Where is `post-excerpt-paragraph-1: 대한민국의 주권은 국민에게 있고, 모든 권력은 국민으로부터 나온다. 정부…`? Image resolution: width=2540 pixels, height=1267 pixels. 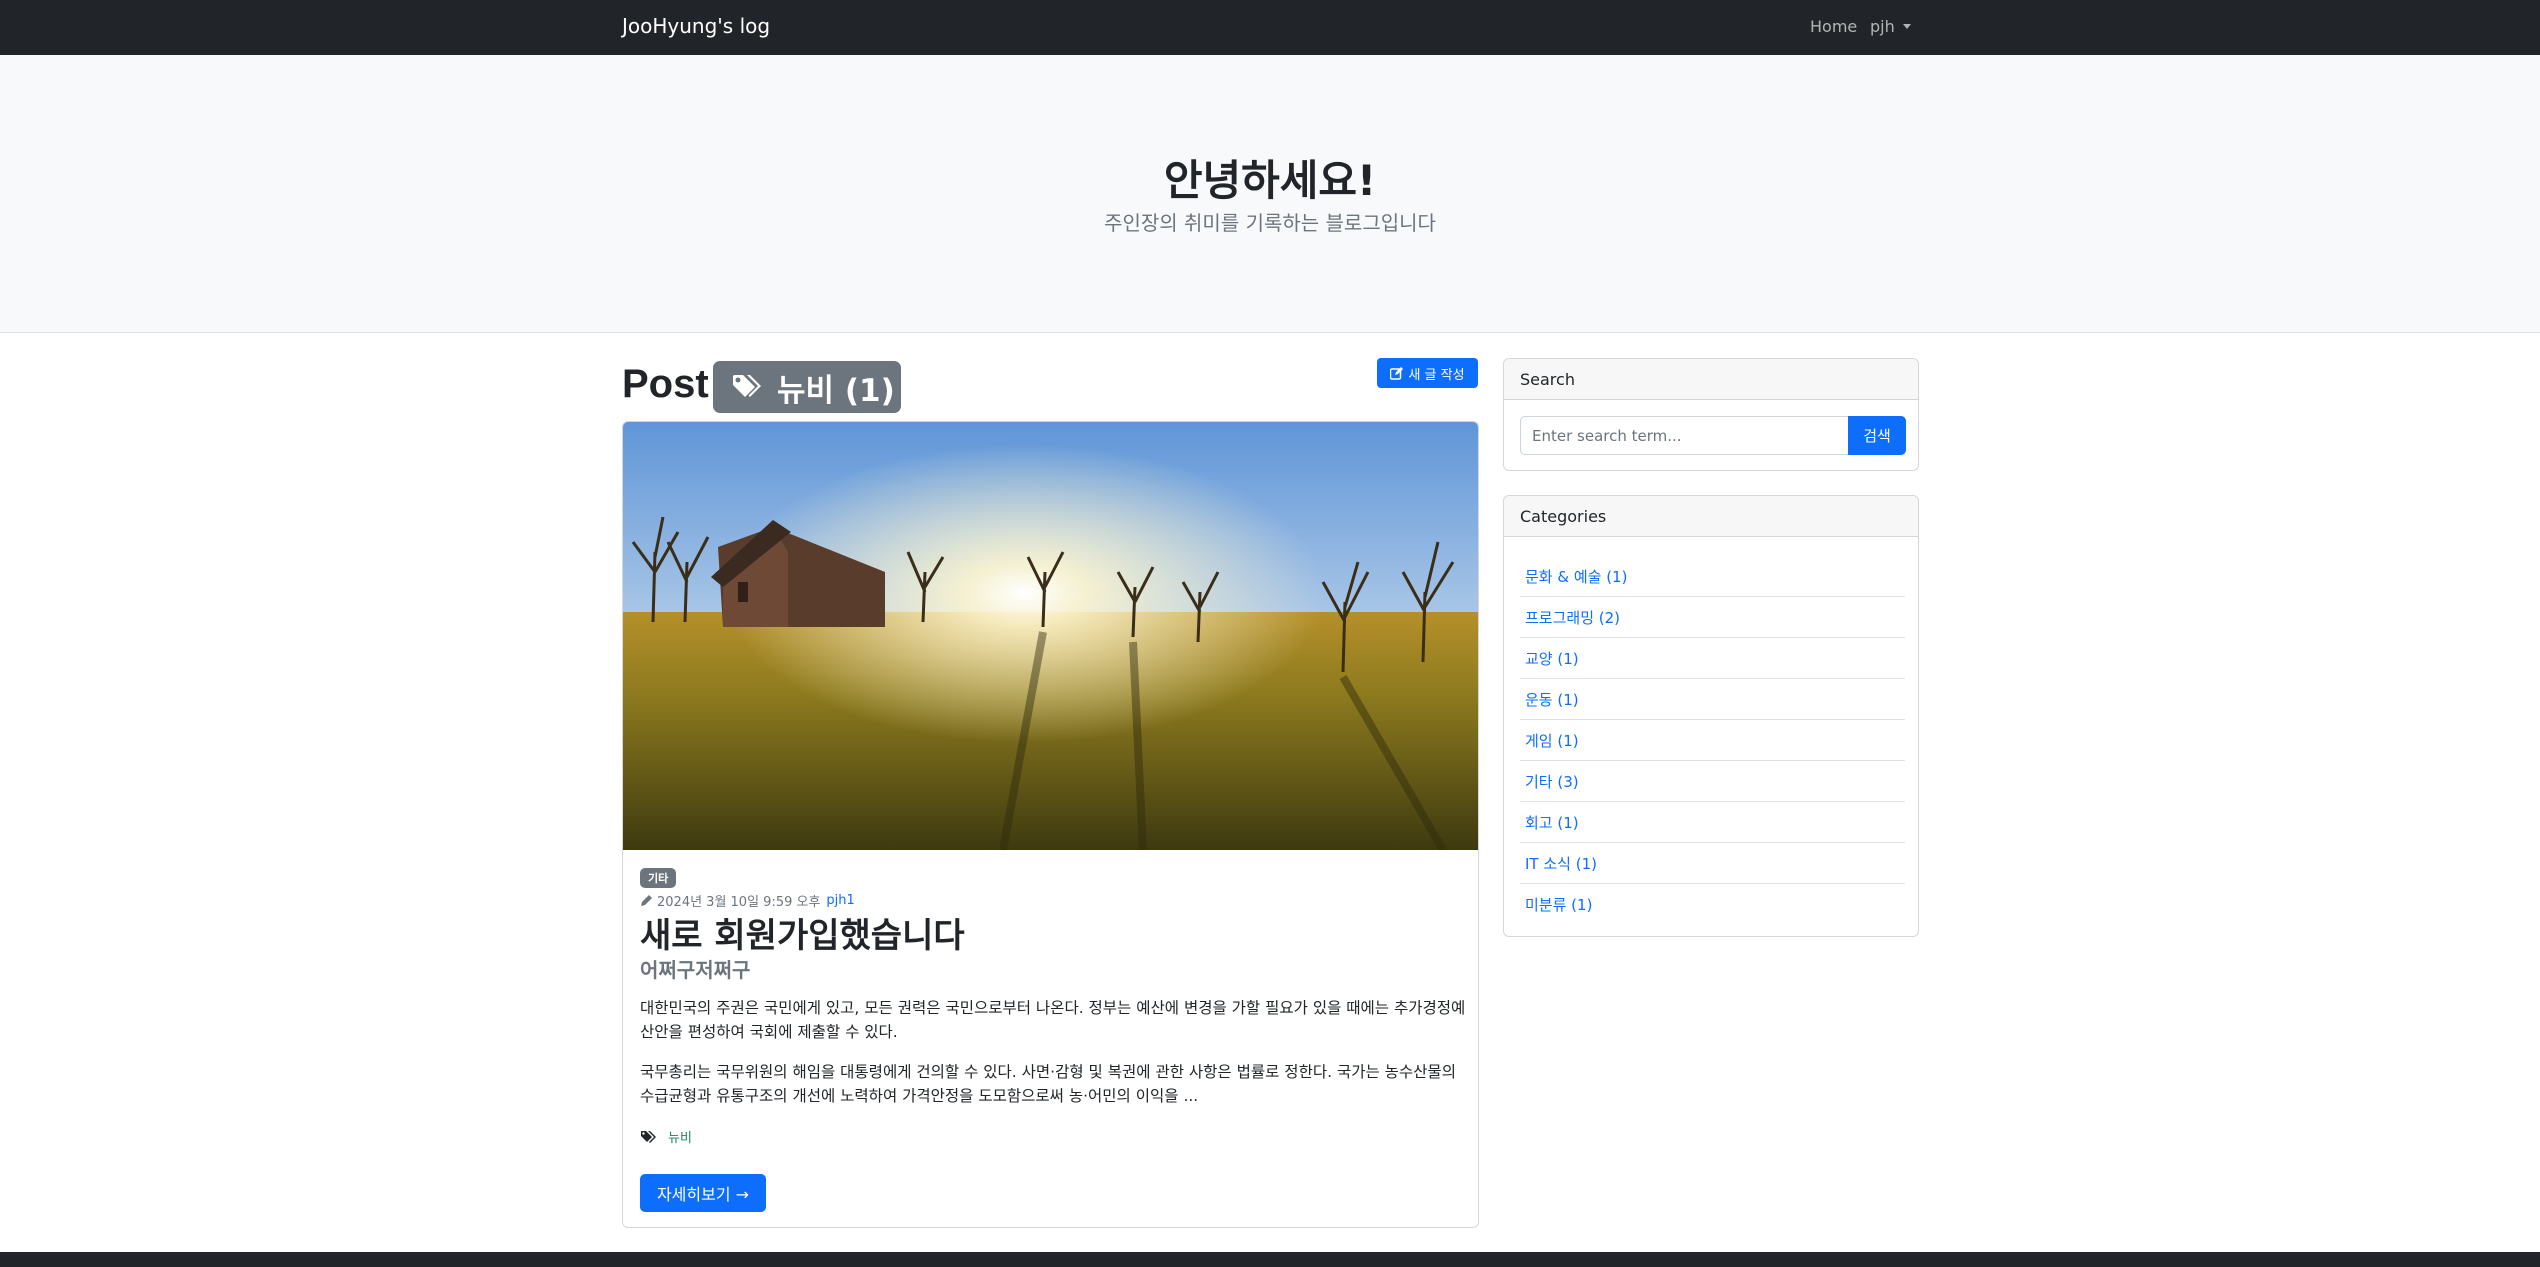
post-excerpt-paragraph-1: 대한민국의 주권은 국민에게 있고, 모든 권력은 국민으로부터 나온다. 정부… is located at coordinates (1053, 1020).